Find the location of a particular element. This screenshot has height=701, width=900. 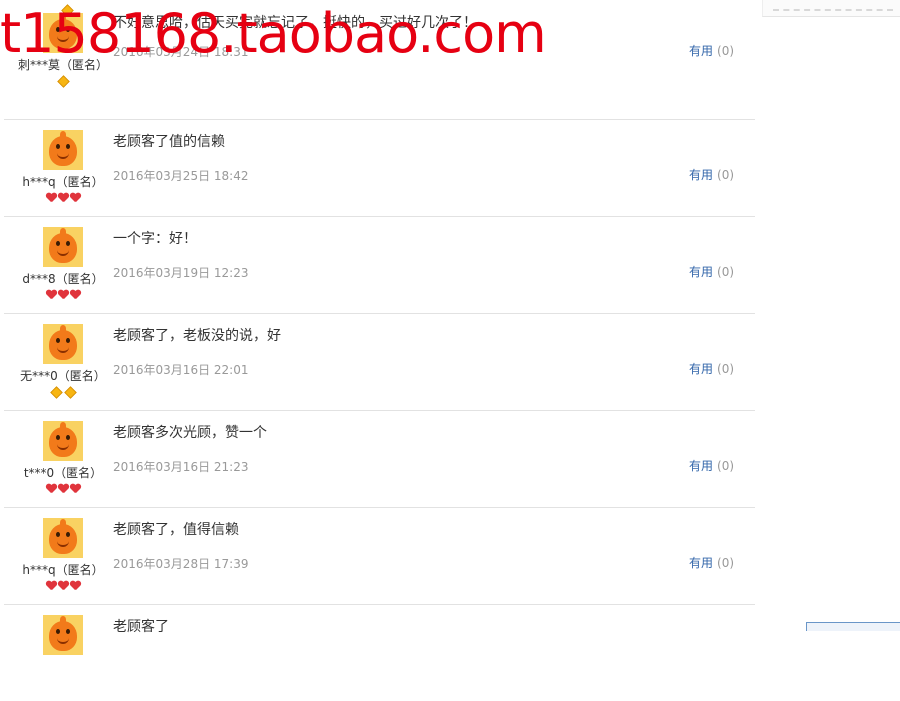

reviewer-info: 无***0（匿名） is located at coordinates (63, 361).